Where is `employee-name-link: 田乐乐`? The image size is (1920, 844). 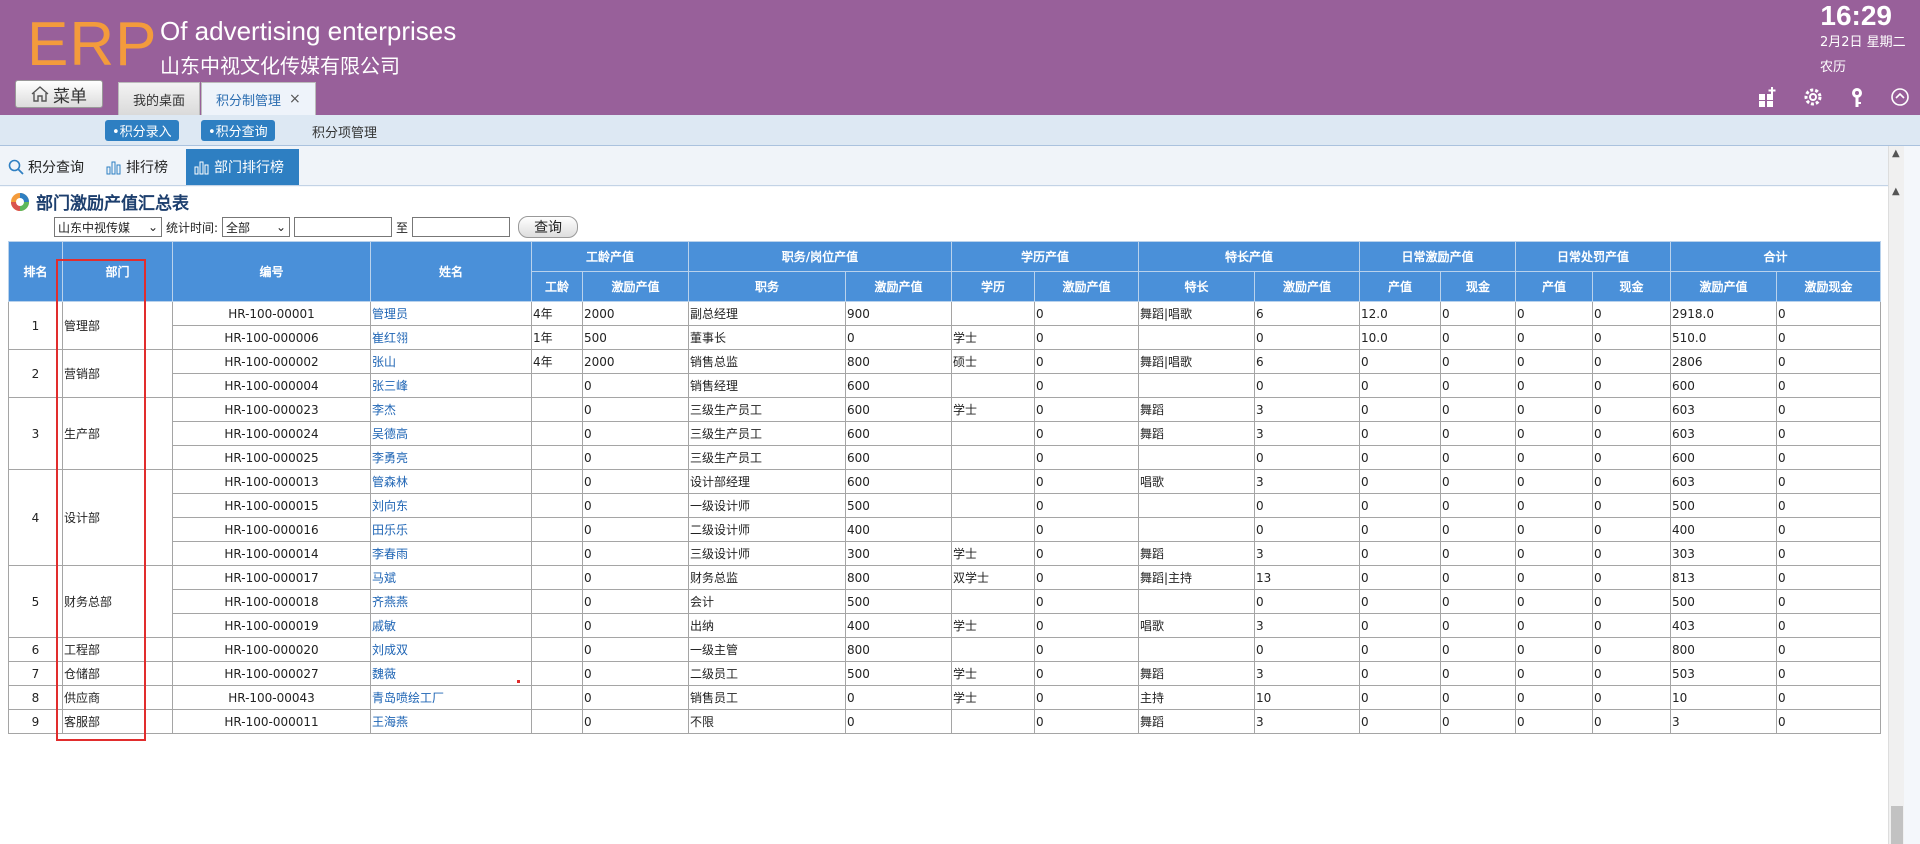 employee-name-link: 田乐乐 is located at coordinates (451, 529).